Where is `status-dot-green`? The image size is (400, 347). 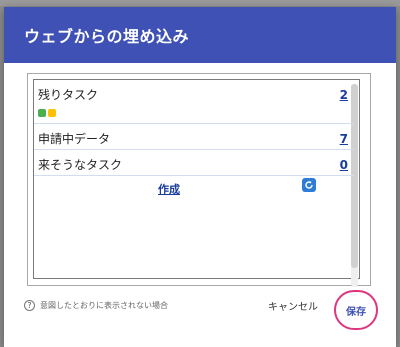 status-dot-green is located at coordinates (42, 113).